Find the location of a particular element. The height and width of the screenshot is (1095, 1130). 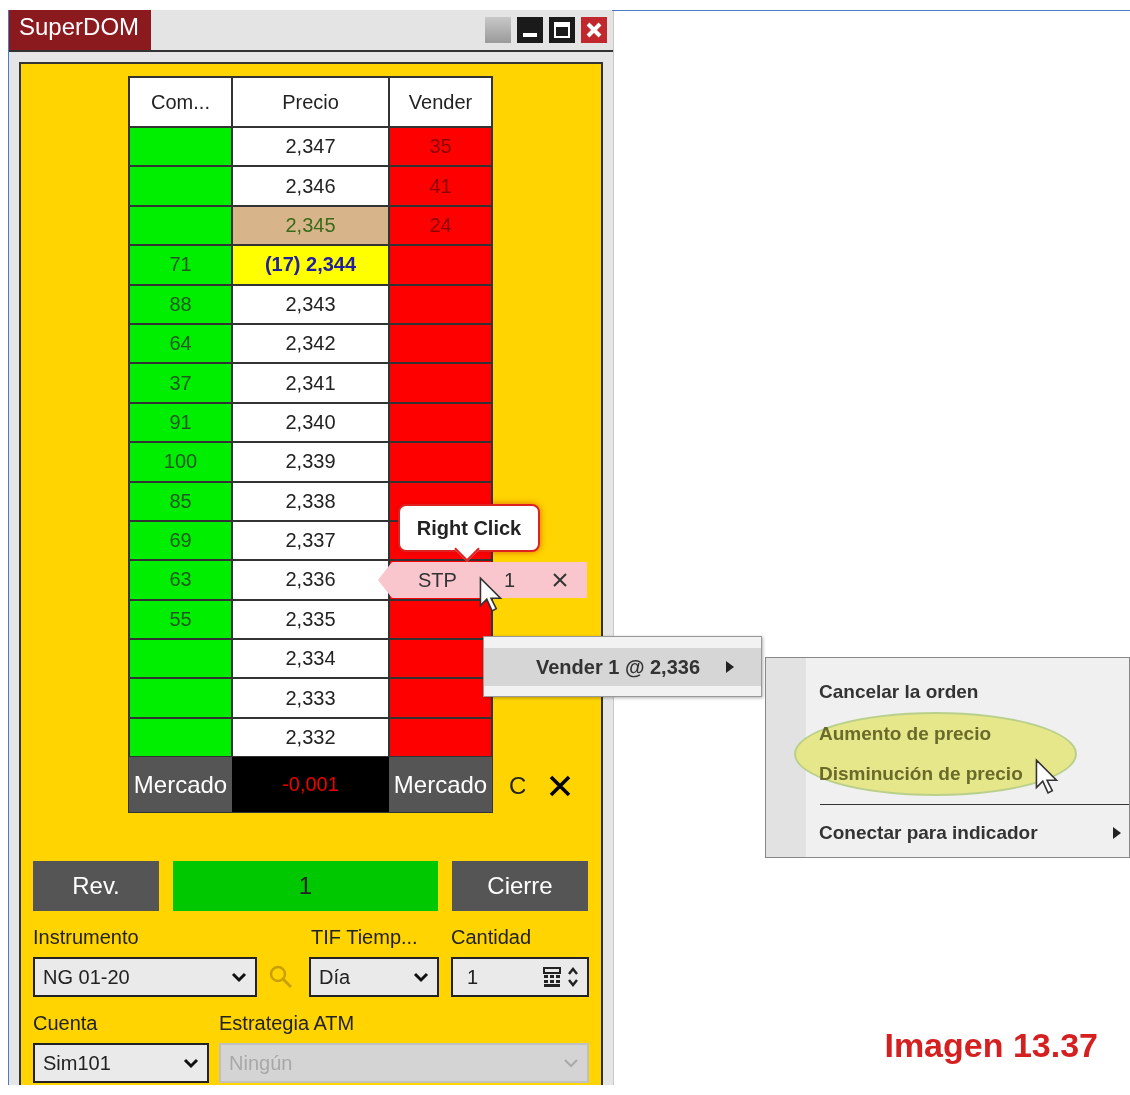

menu-item: Cancelar la orden is located at coordinates (947, 692).